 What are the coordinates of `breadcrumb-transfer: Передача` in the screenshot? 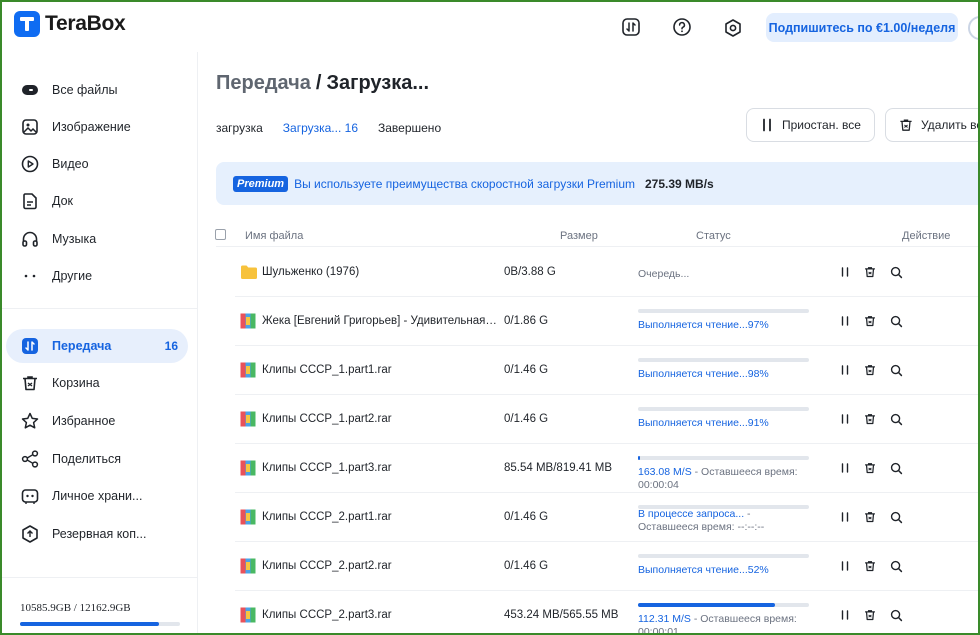 It's located at (263, 83).